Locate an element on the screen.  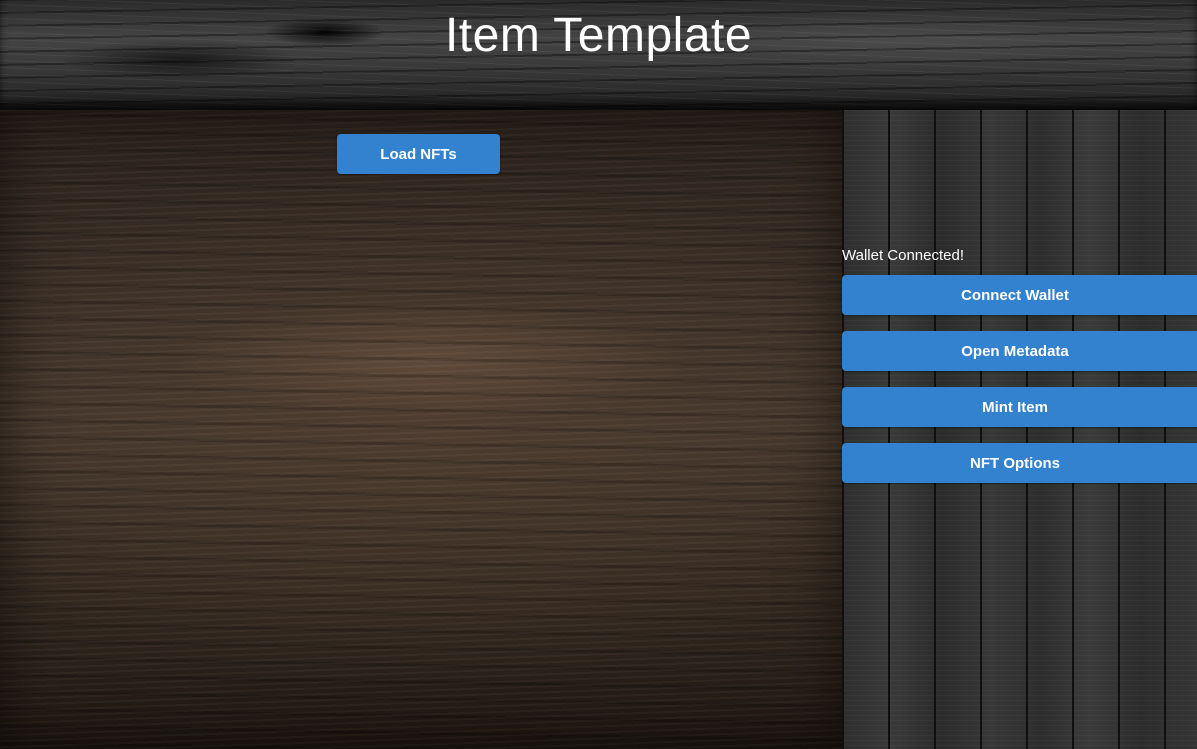
connect-wallet-button: Connect Wallet is located at coordinates (1019, 295).